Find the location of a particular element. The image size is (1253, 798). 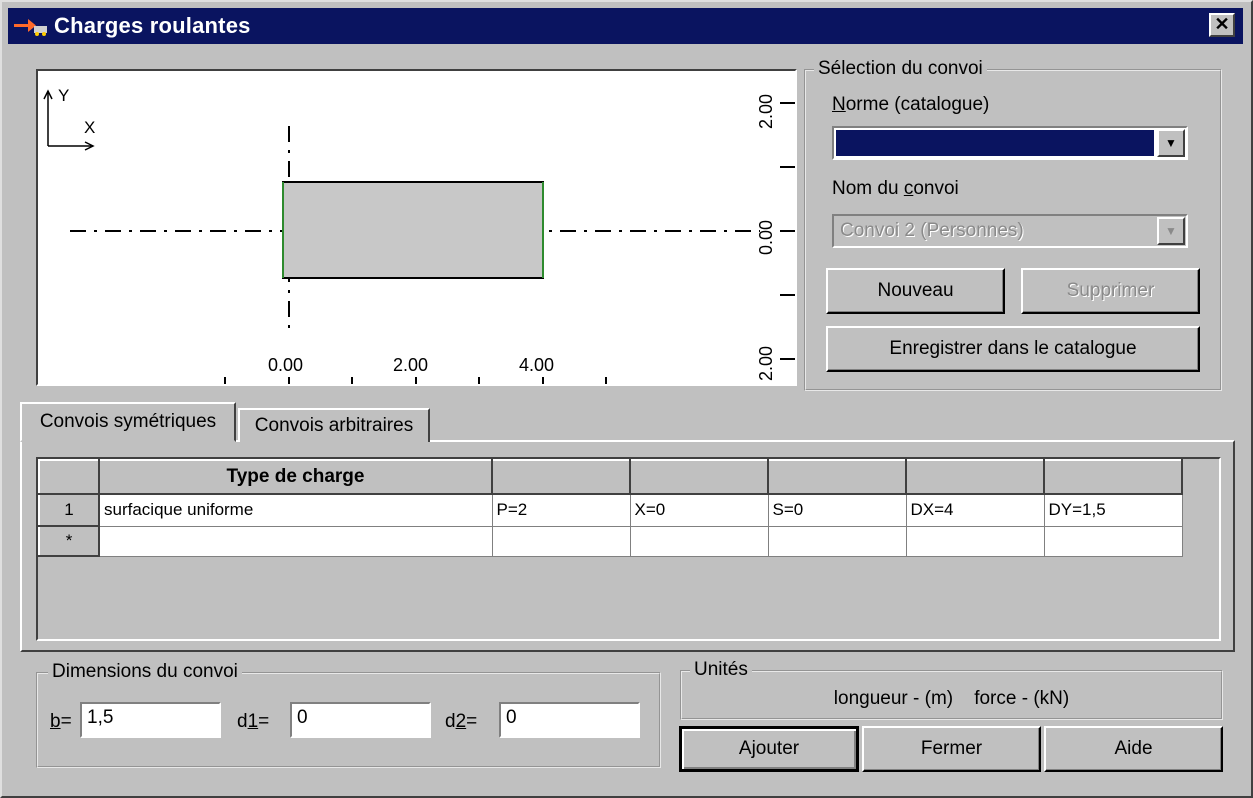

units-group-label: Unités is located at coordinates (721, 670).